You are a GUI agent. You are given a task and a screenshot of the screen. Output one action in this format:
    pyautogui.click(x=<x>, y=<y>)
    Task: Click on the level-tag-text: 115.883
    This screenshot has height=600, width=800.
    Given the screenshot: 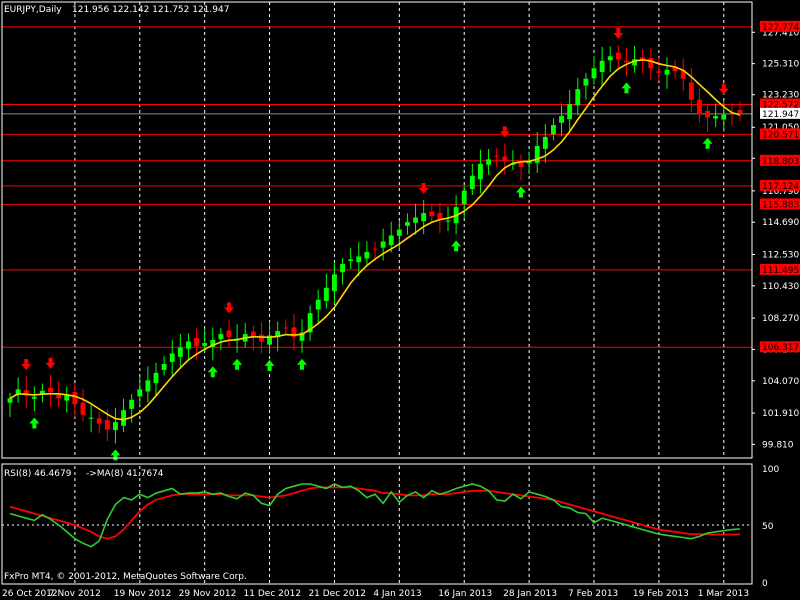 What is the action you would take?
    pyautogui.click(x=780, y=205)
    